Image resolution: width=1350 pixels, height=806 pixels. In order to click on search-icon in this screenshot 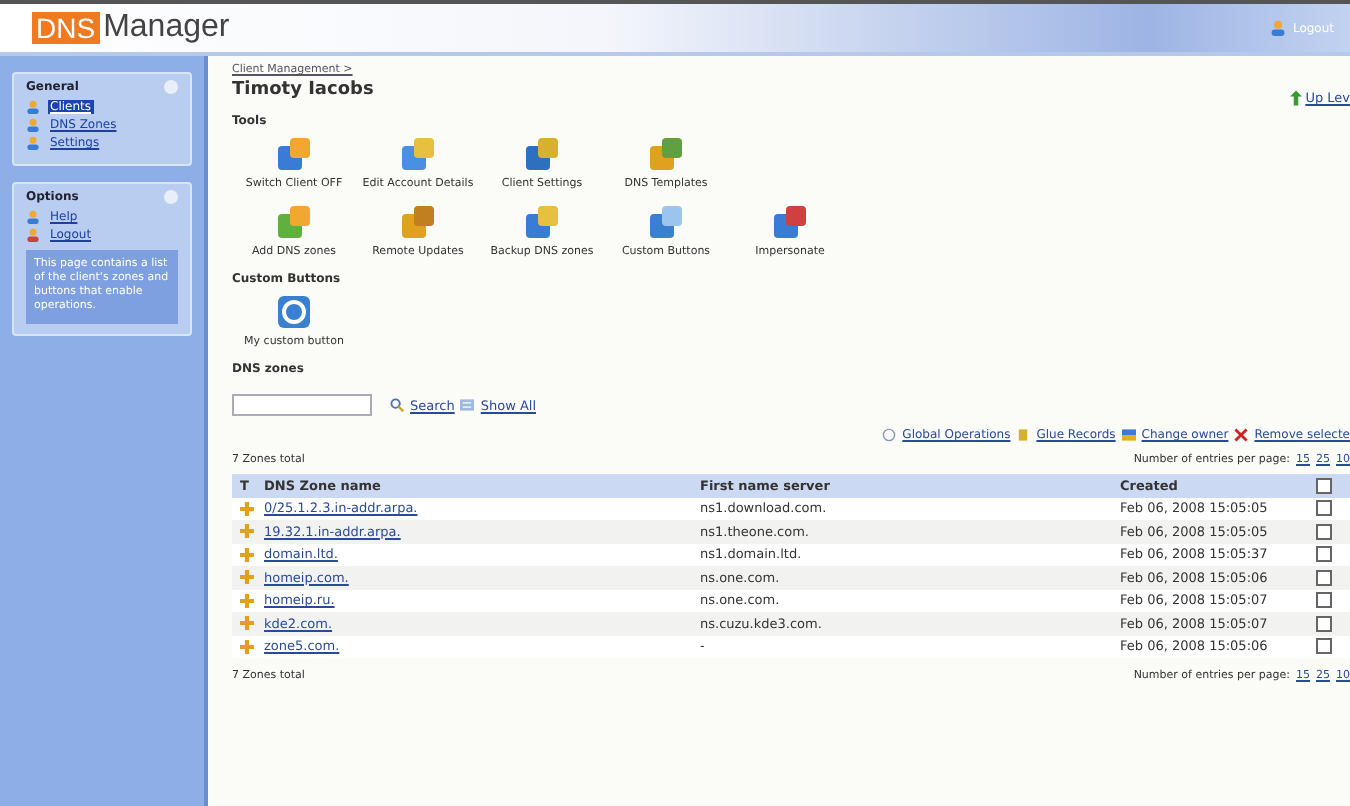, I will do `click(397, 405)`.